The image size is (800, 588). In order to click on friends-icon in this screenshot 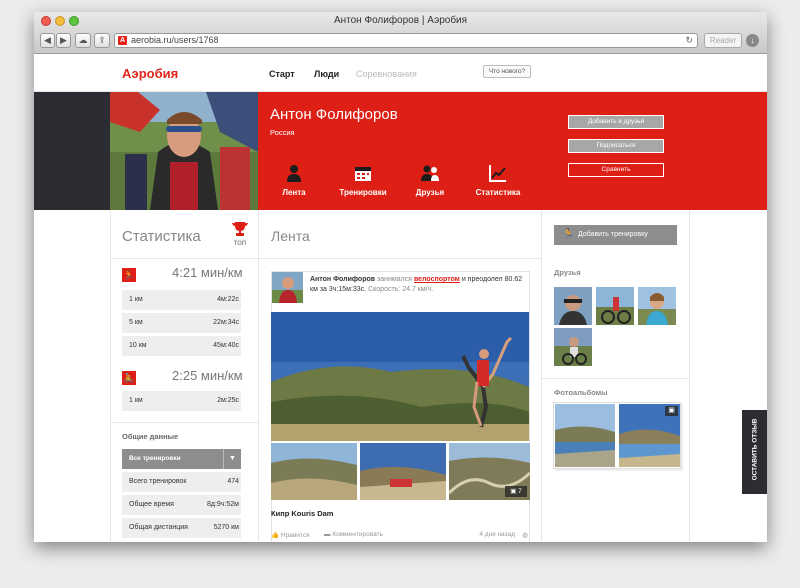, I will do `click(430, 173)`.